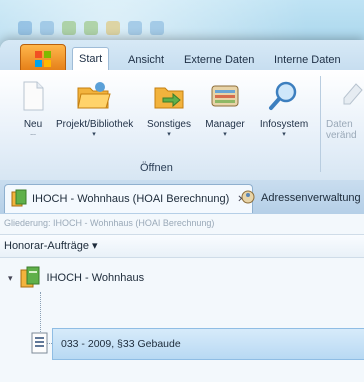 The width and height of the screenshot is (364, 382). I want to click on settings-icon, so click(157, 28).